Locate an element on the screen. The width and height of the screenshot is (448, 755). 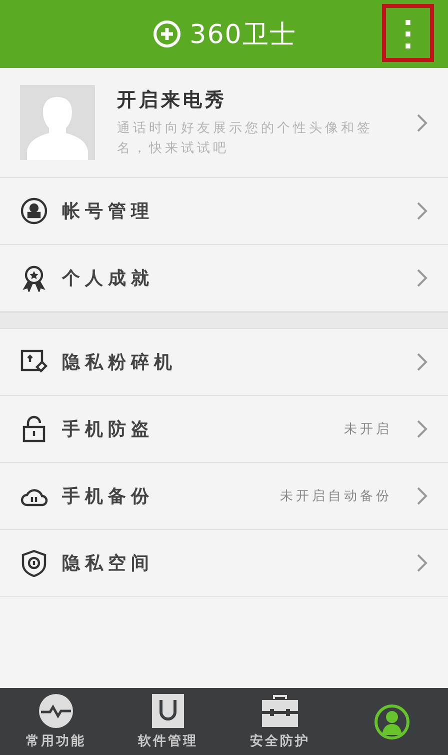
menu-row: 隐私粉碎机 is located at coordinates (224, 362).